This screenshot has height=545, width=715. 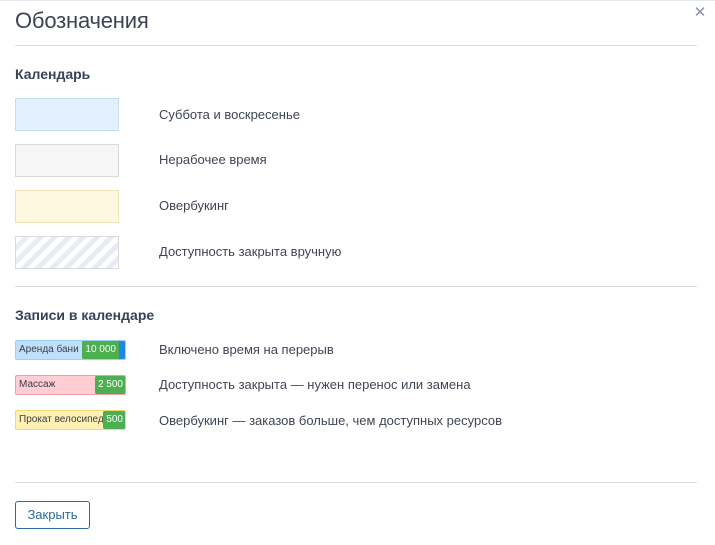 I want to click on booking-sample-closed: Массаж 2 500, so click(x=70, y=385).